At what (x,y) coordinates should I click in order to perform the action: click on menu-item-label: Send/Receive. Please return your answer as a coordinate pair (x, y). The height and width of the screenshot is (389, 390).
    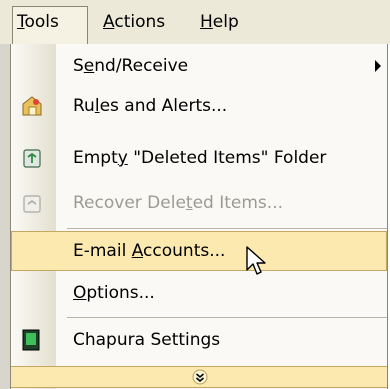
    Looking at the image, I should click on (131, 66).